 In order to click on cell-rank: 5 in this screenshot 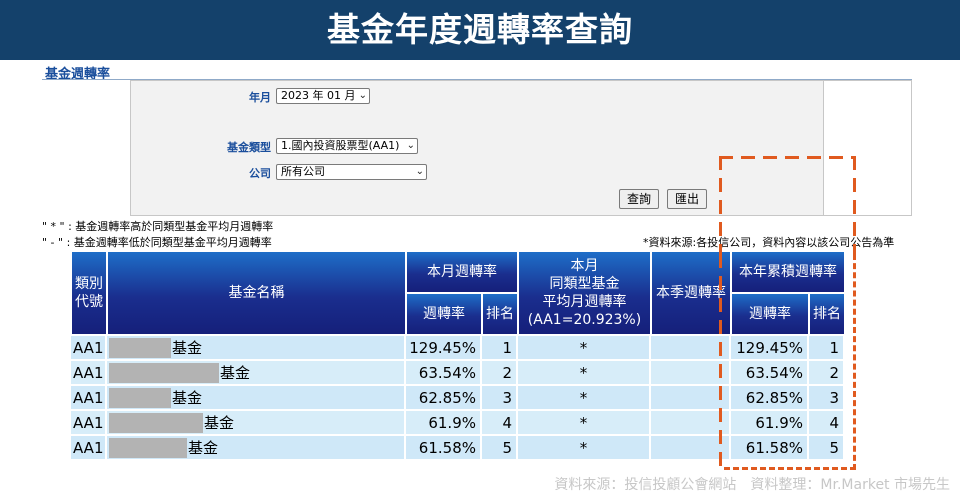, I will do `click(500, 448)`.